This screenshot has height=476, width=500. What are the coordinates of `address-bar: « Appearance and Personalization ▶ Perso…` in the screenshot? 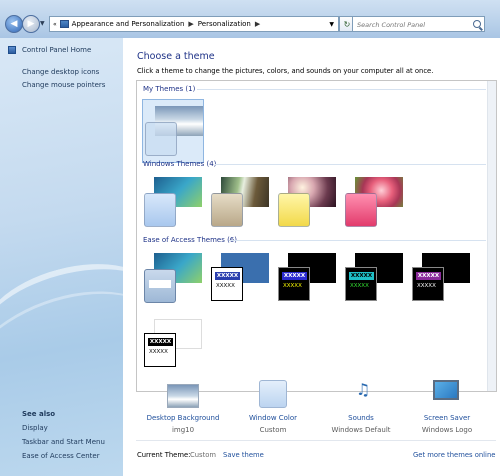 It's located at (194, 24).